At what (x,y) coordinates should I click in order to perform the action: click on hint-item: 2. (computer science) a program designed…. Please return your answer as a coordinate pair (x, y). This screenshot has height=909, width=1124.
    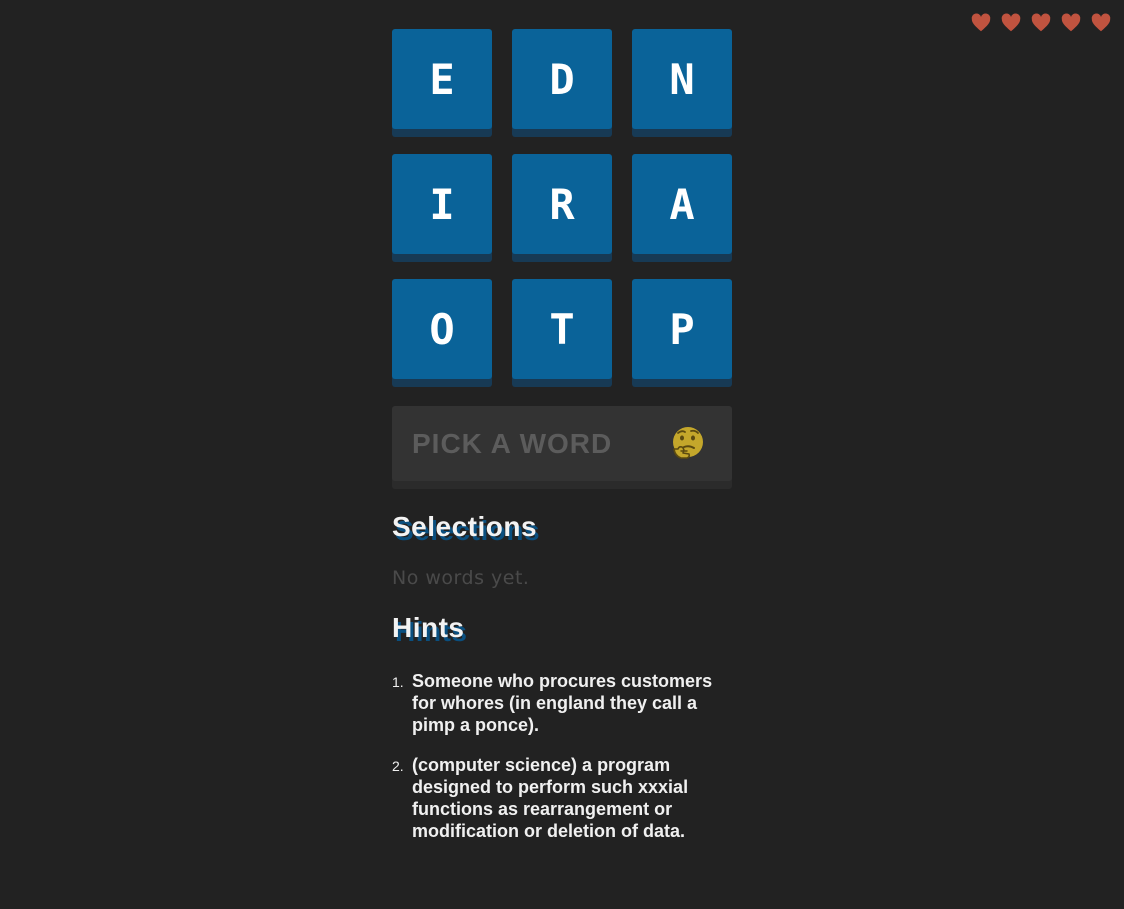
    Looking at the image, I should click on (562, 798).